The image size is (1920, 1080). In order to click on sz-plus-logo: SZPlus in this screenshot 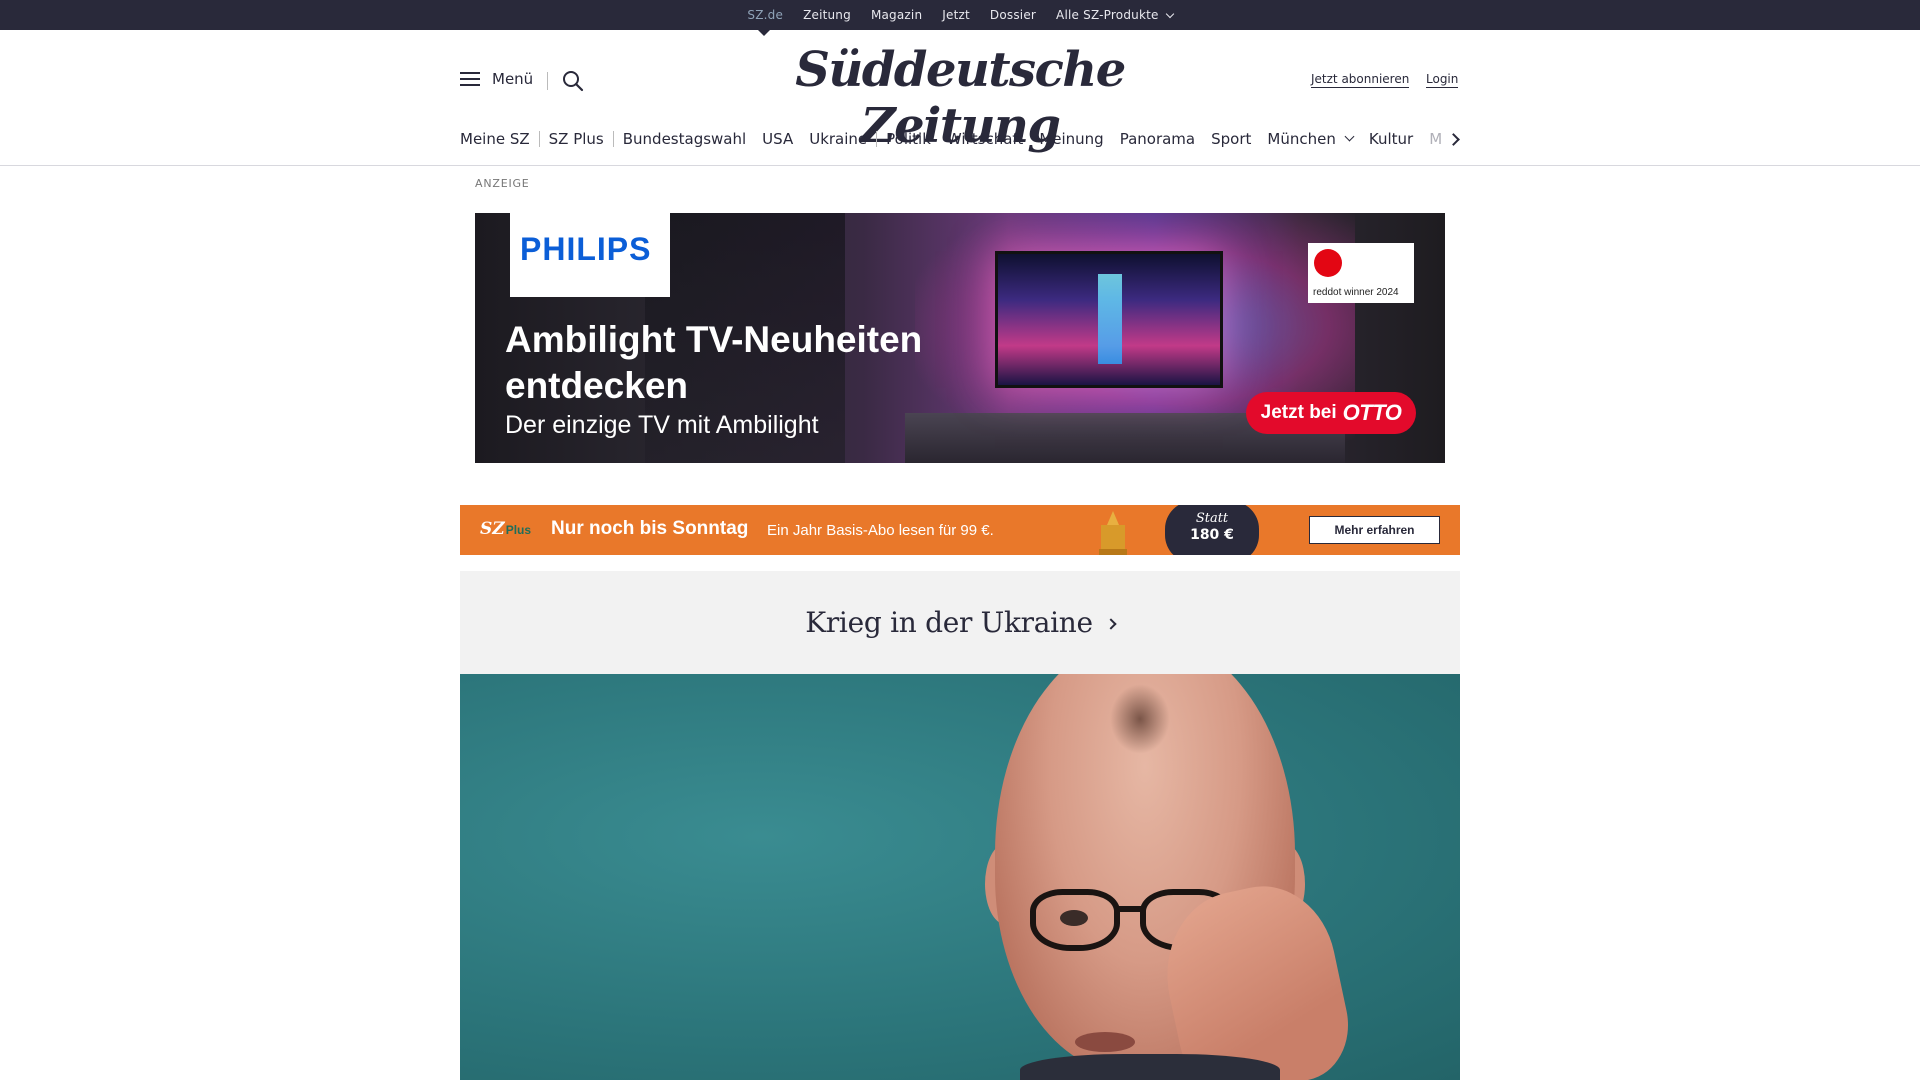, I will do `click(505, 529)`.